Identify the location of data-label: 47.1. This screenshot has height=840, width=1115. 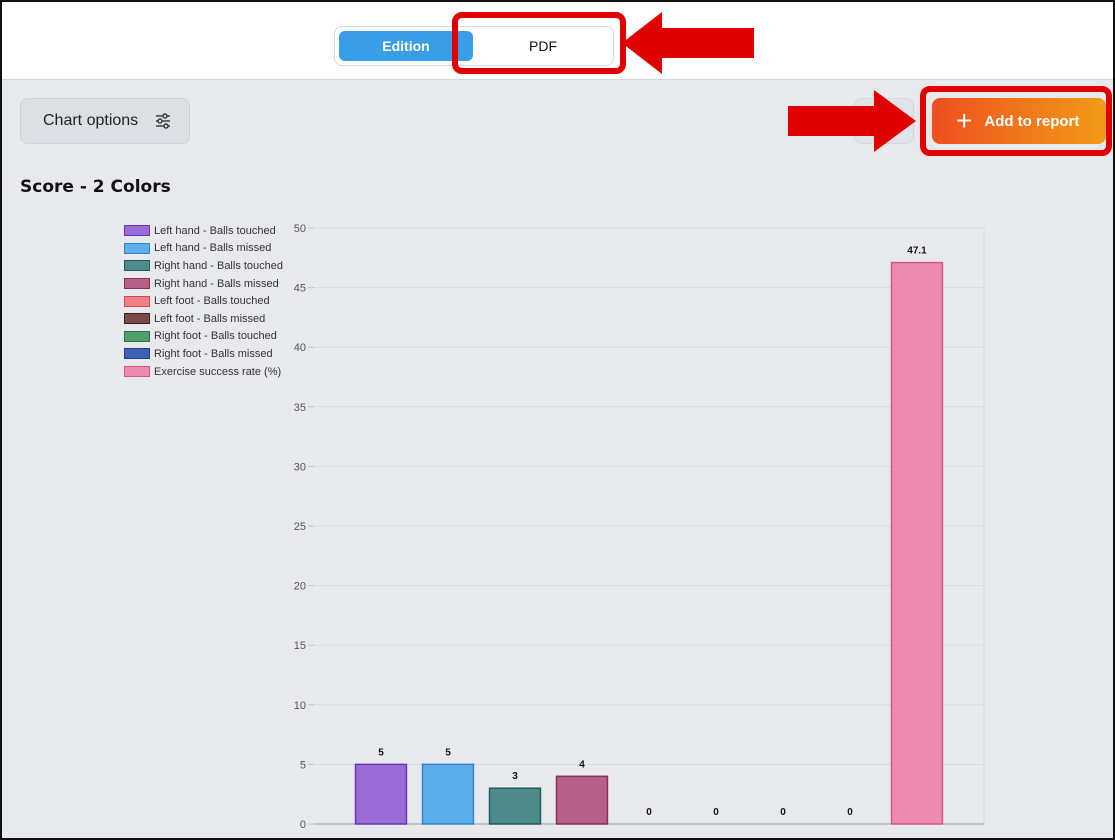
(917, 251).